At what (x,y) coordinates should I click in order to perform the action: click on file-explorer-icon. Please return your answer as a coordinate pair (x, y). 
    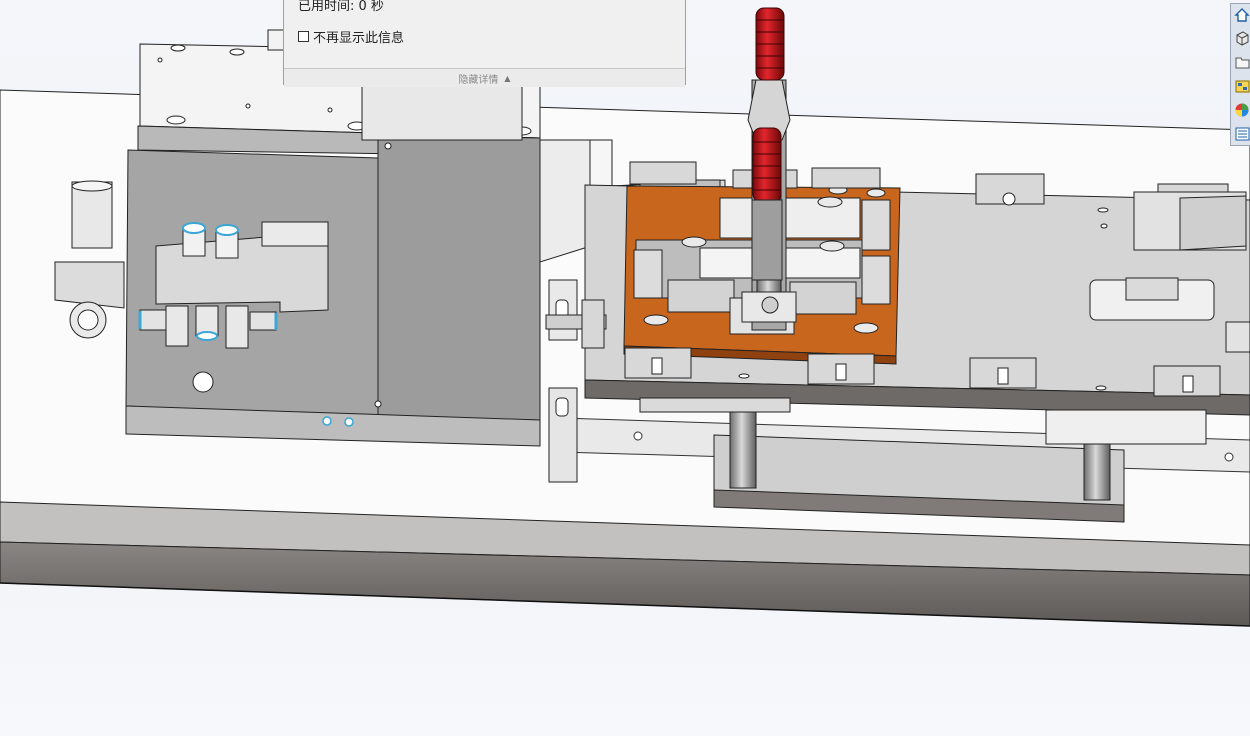
    Looking at the image, I should click on (1241, 62).